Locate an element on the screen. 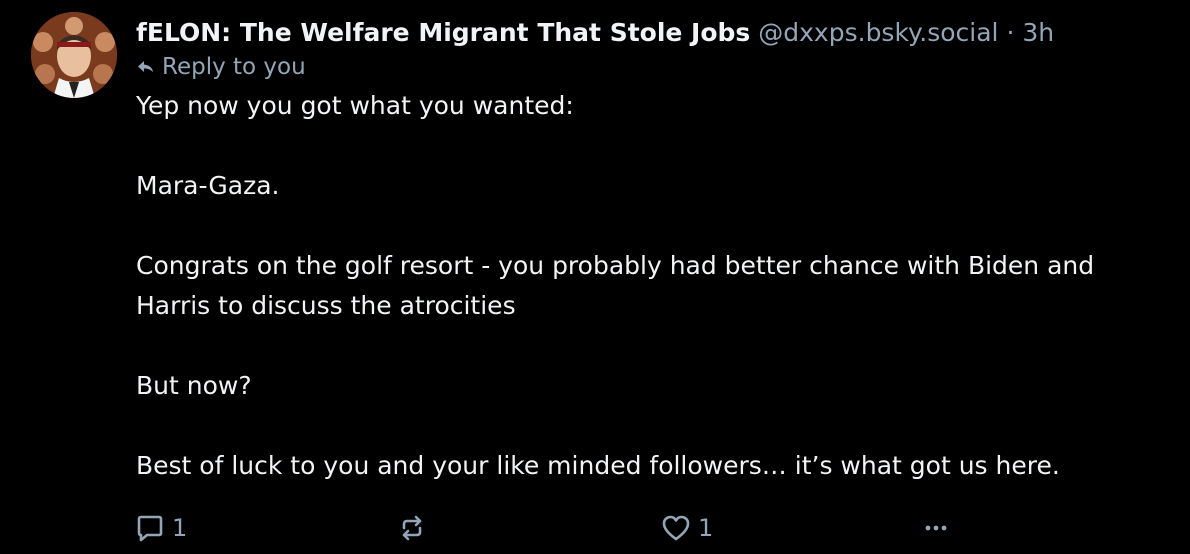 The image size is (1190, 554). reply-context-label: Reply to you is located at coordinates (234, 67).